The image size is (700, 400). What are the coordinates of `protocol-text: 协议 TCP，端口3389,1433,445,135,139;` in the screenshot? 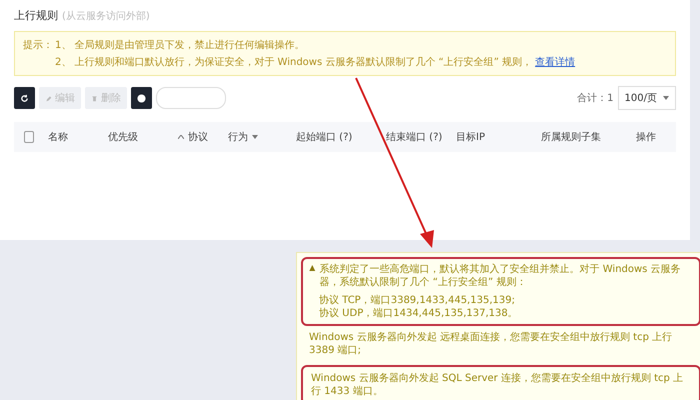 It's located at (417, 300).